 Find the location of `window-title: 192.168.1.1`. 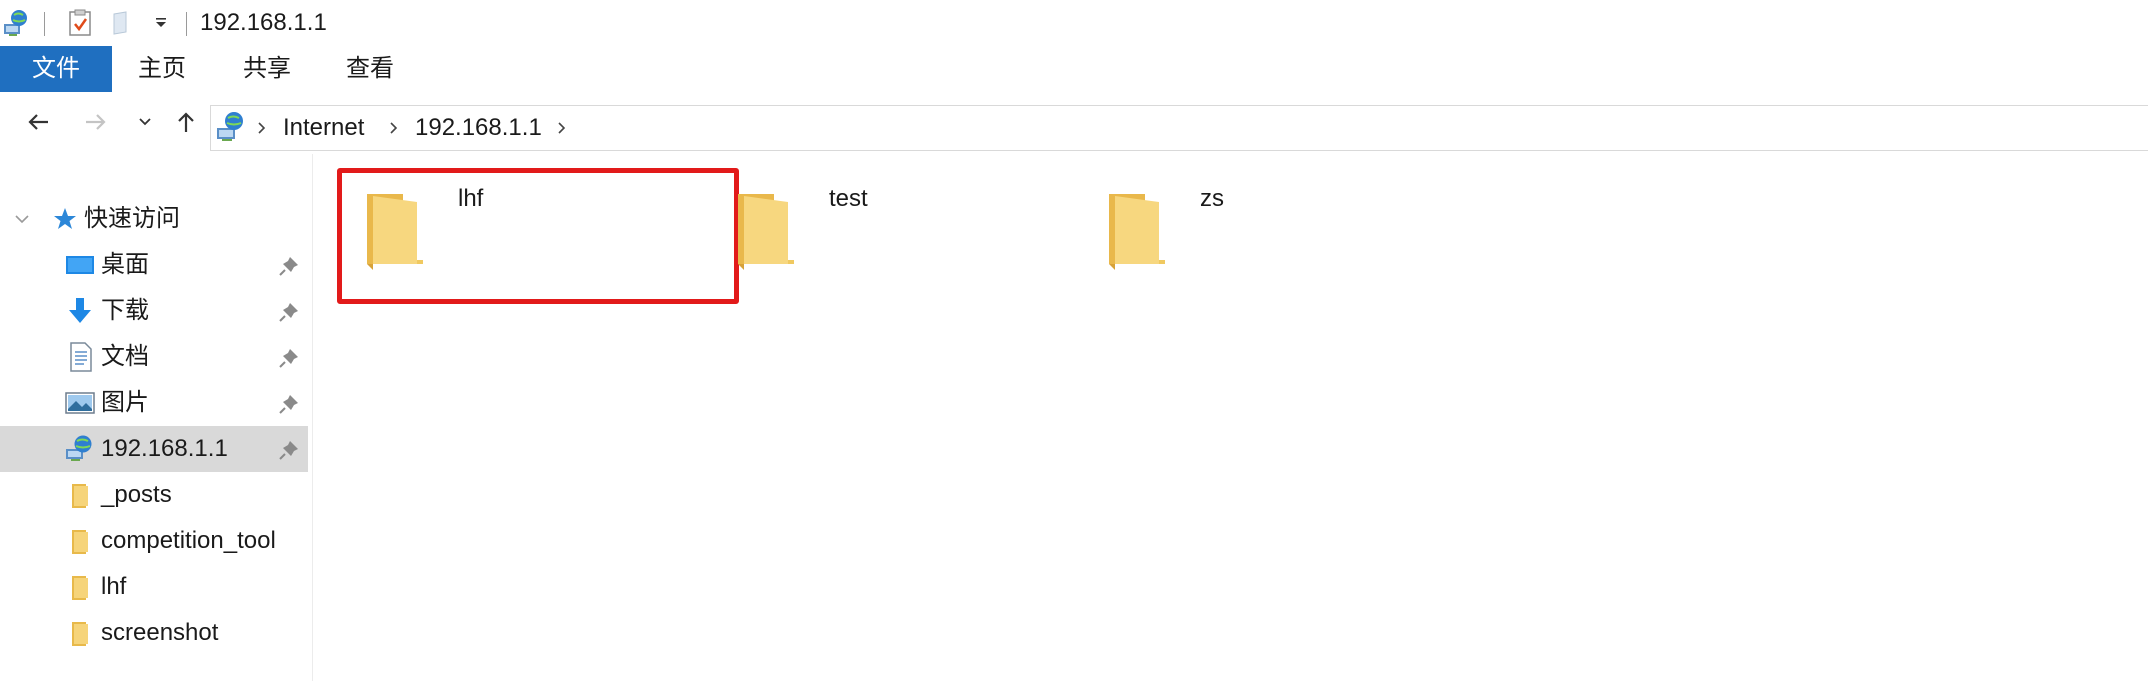

window-title: 192.168.1.1 is located at coordinates (263, 22).